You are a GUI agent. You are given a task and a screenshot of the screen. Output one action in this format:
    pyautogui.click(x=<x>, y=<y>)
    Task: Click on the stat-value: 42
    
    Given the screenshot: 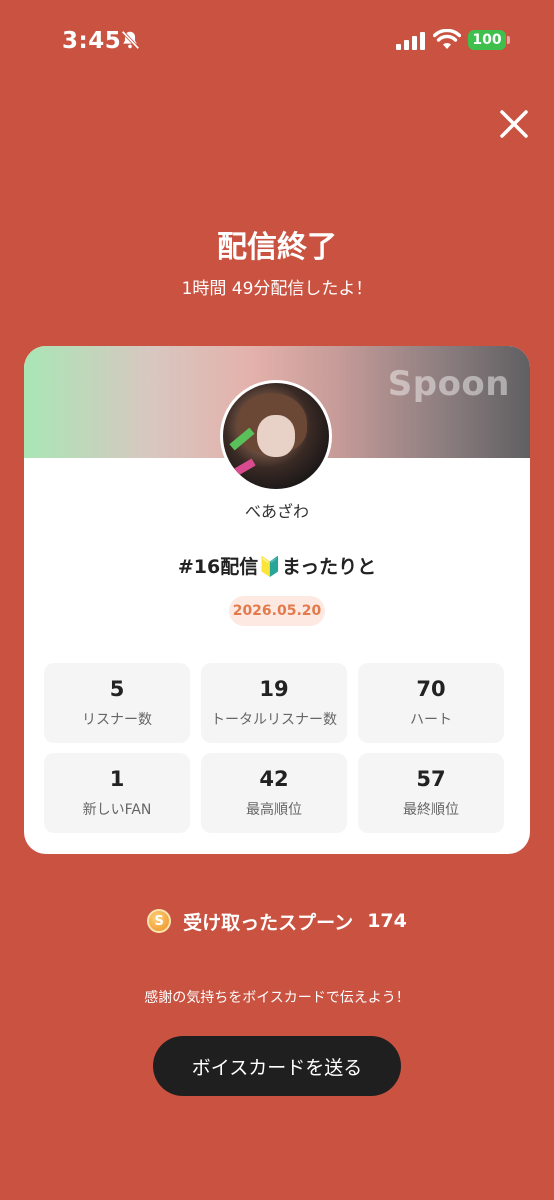 What is the action you would take?
    pyautogui.click(x=274, y=779)
    